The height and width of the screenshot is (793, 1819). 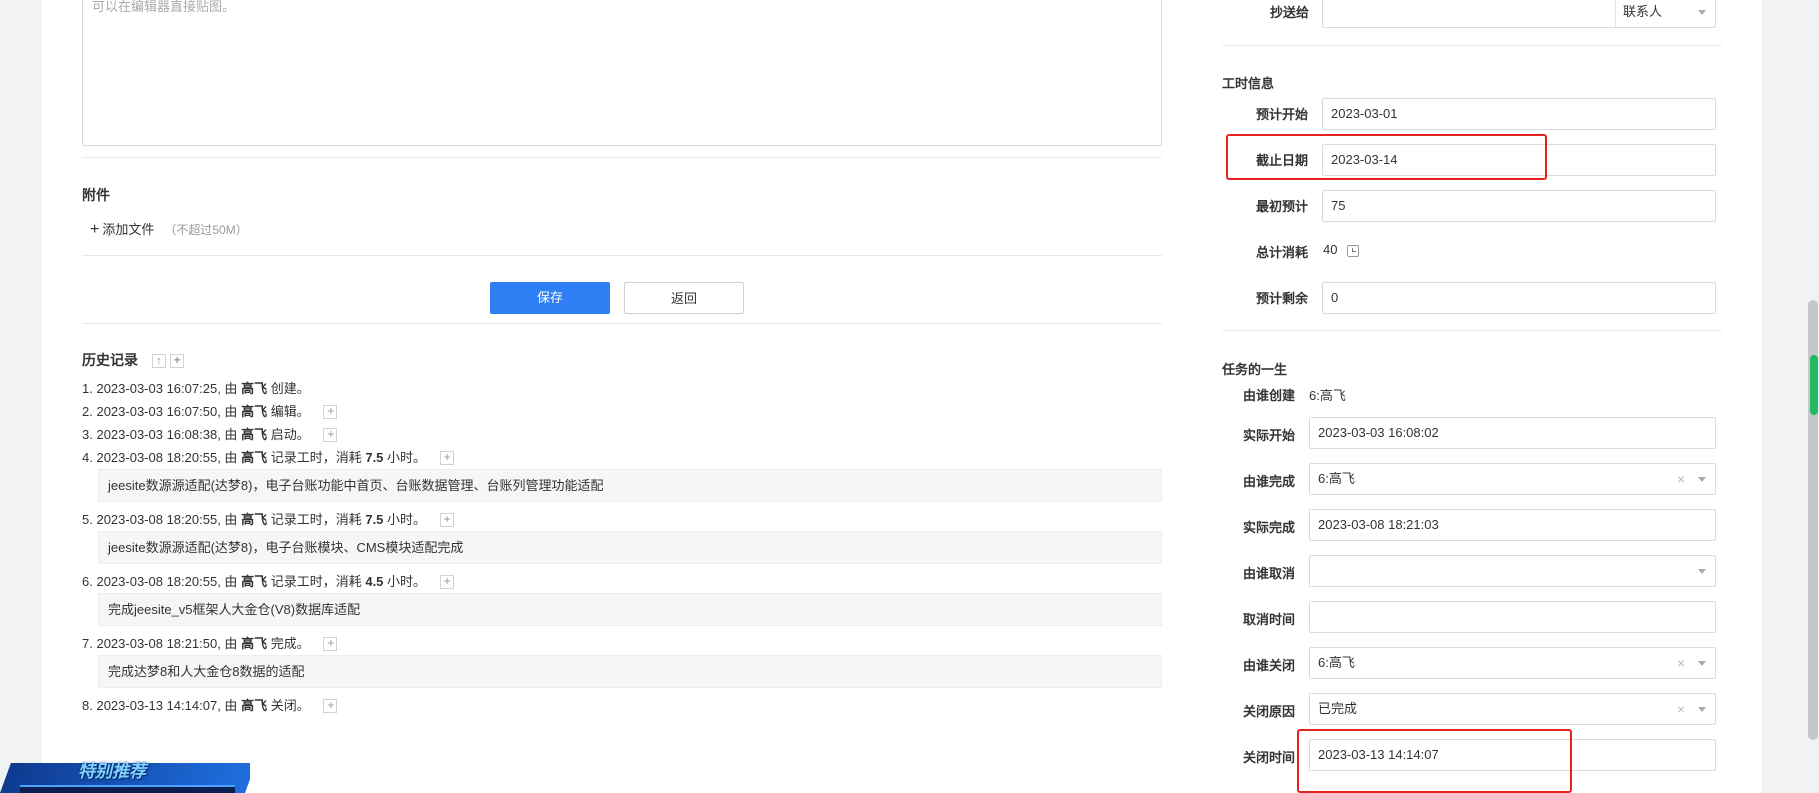 What do you see at coordinates (1330, 249) in the screenshot?
I see `total-consumed-number: 40` at bounding box center [1330, 249].